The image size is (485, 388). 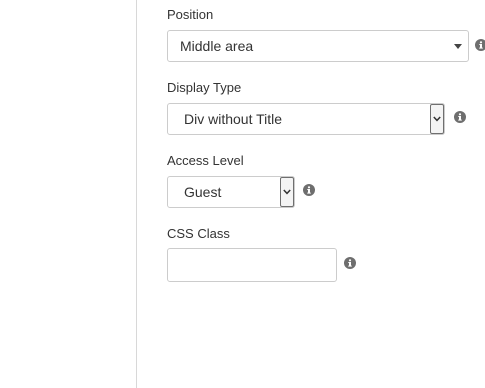 What do you see at coordinates (233, 119) in the screenshot?
I see `display-type-selected-value: Div without Title` at bounding box center [233, 119].